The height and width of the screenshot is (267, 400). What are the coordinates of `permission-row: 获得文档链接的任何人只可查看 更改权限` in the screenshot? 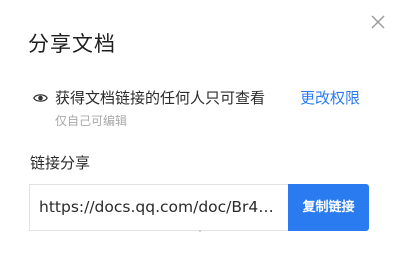 It's located at (203, 99).